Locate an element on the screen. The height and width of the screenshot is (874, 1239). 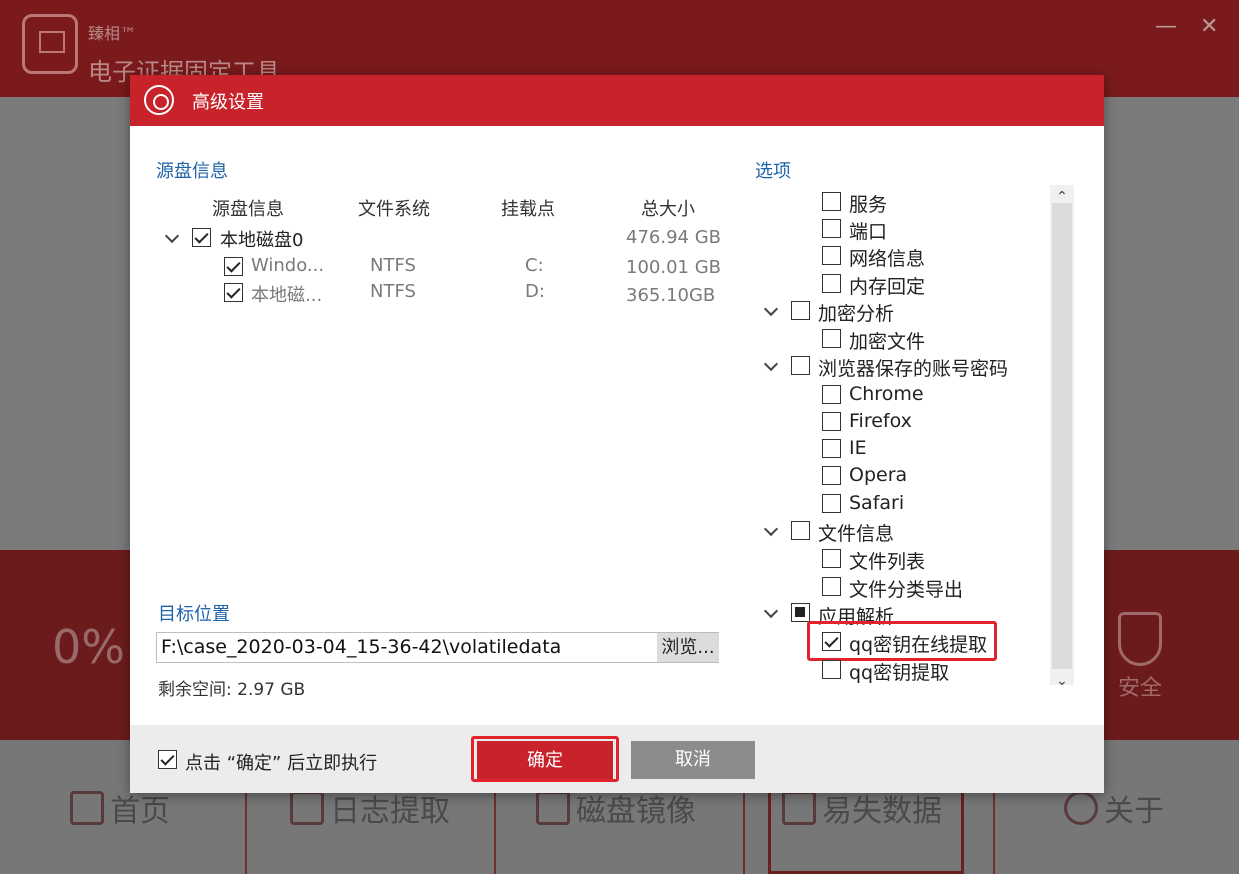
info-icon is located at coordinates (1081, 808).